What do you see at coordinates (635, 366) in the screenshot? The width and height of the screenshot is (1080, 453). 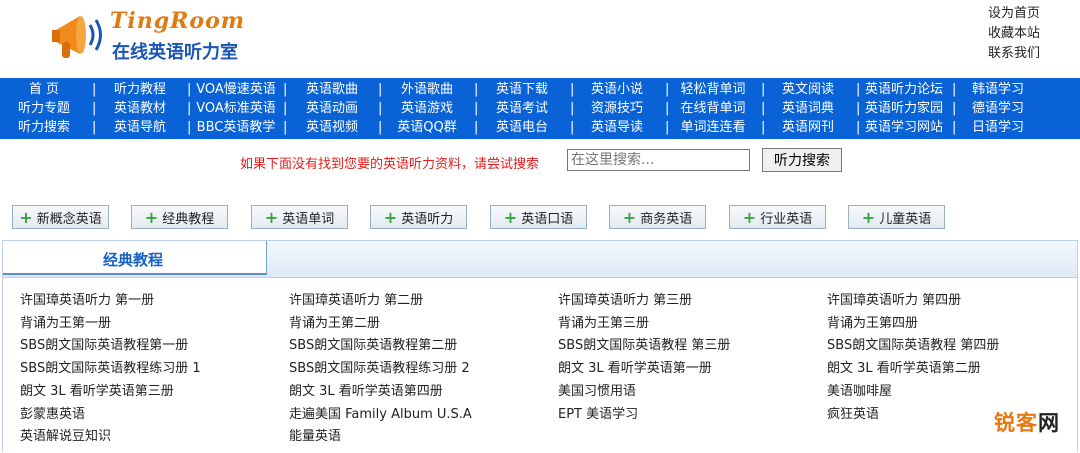 I see `tutorial-link: 朗文 3L 看听学英语第一册` at bounding box center [635, 366].